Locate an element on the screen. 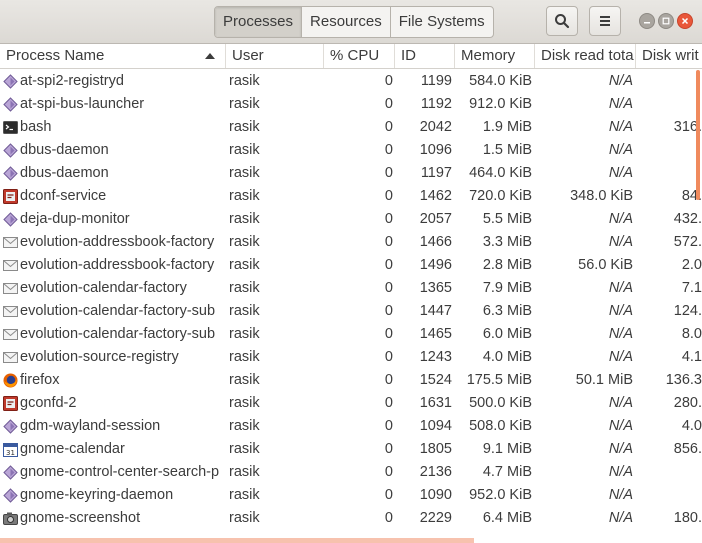 The height and width of the screenshot is (543, 702). process-row: dbus-daemon rasik 0 1096 1.5 MiB N/A is located at coordinates (351, 150).